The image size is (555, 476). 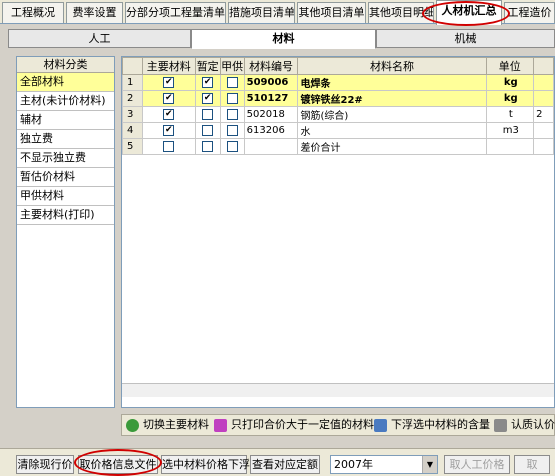 What do you see at coordinates (392, 114) in the screenshot?
I see `material-name-cell: 钢筋(综合)` at bounding box center [392, 114].